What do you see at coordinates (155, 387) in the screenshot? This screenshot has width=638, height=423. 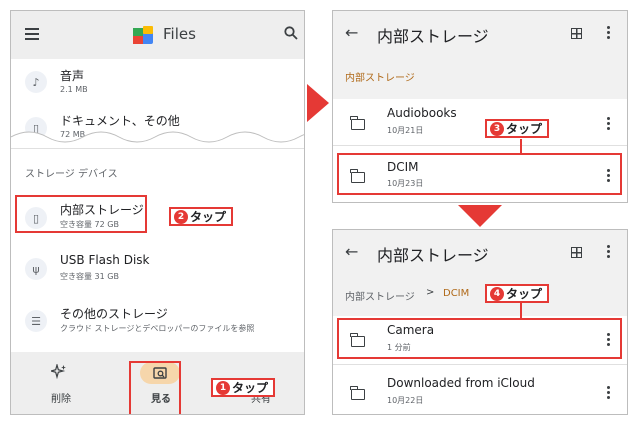 I see `highlight-browse-tab` at bounding box center [155, 387].